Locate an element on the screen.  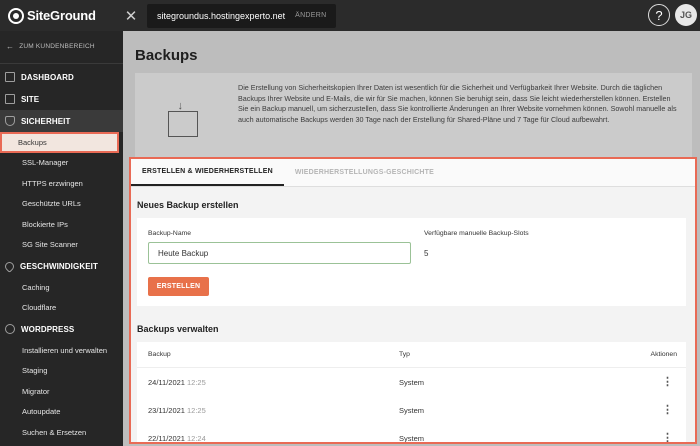
table-header: Backup Typ Aktionen is located at coordinates (411, 355).